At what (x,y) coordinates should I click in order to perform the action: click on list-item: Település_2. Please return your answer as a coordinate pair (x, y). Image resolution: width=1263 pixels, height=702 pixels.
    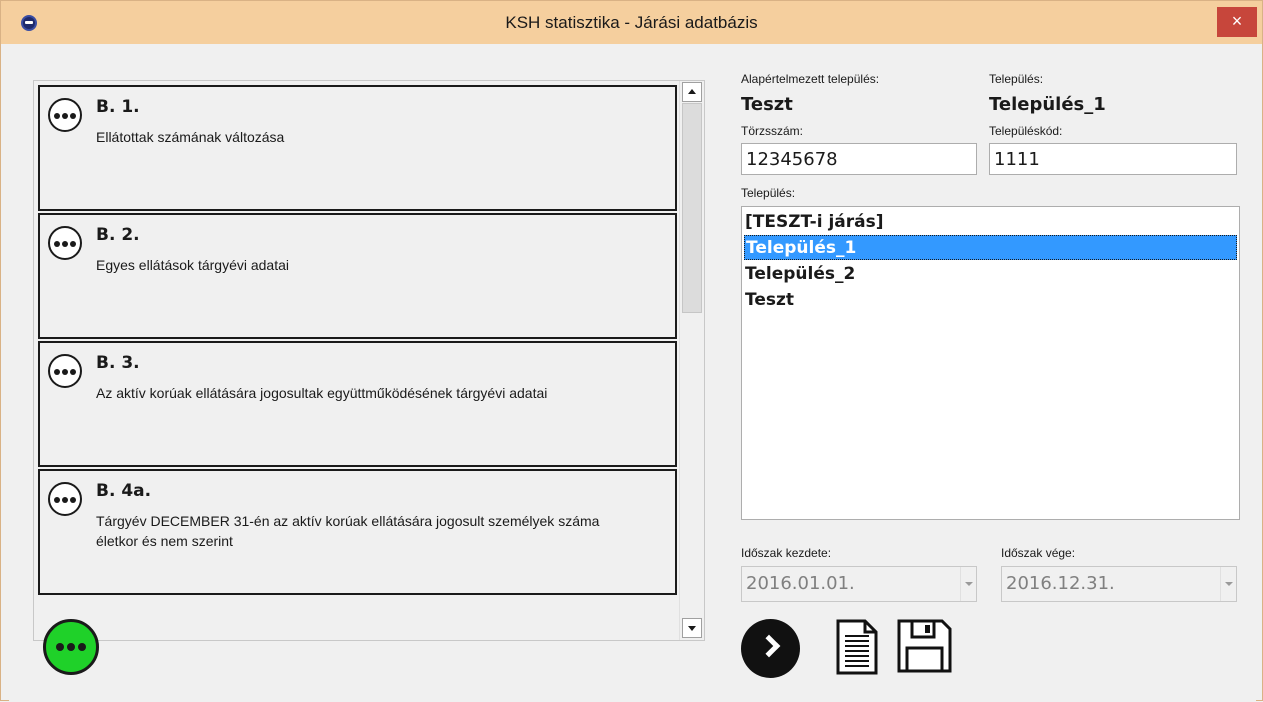
    Looking at the image, I should click on (990, 274).